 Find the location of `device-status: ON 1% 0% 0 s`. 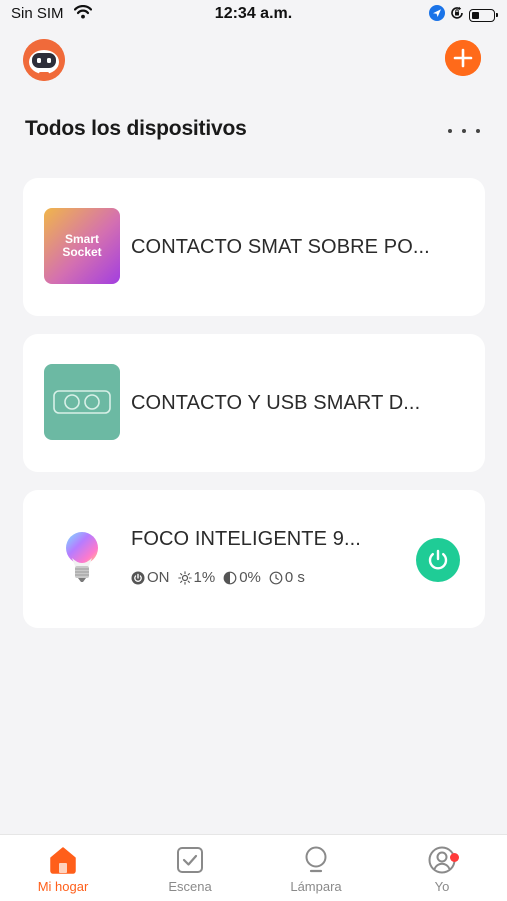

device-status: ON 1% 0% 0 s is located at coordinates (218, 577).